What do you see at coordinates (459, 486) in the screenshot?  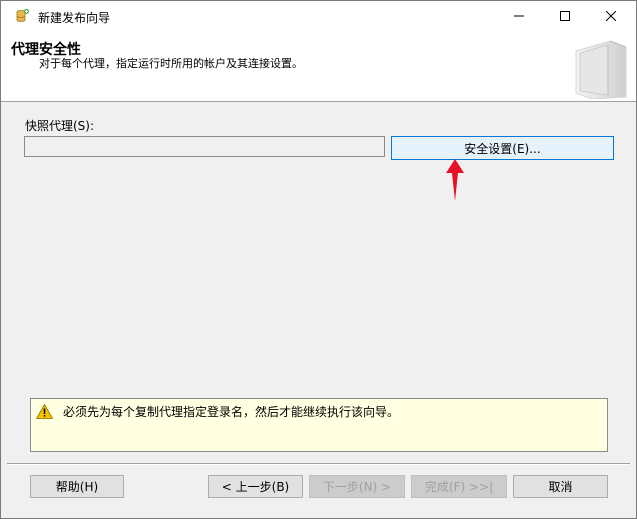 I see `finish-button: 完成(F) >>|` at bounding box center [459, 486].